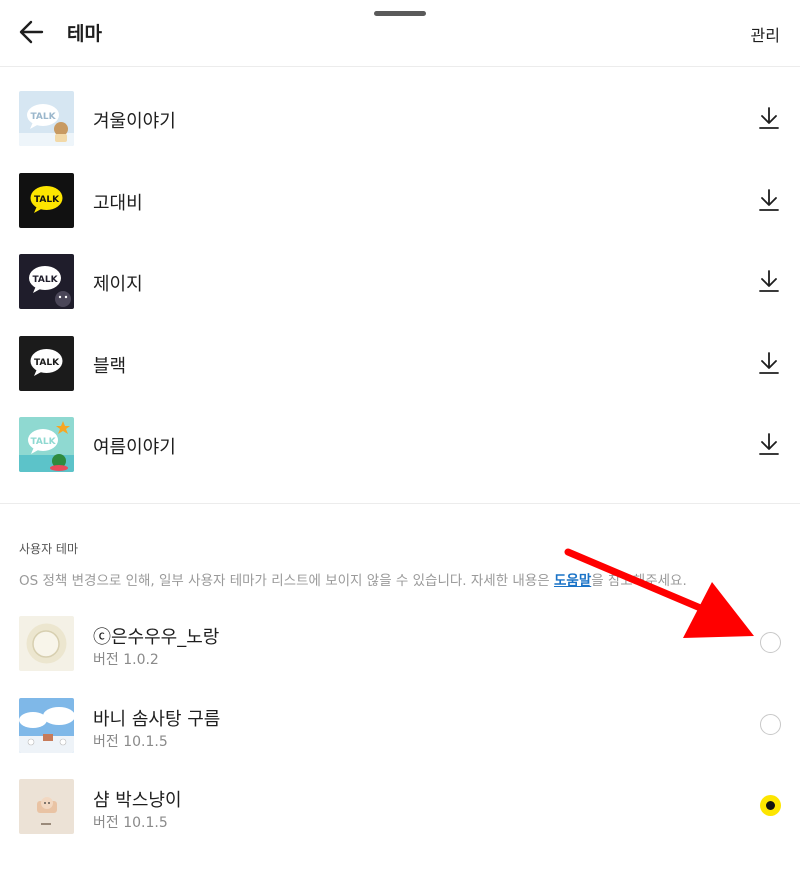  Describe the element at coordinates (134, 121) in the screenshot. I see `theme-name: 겨울이야기` at that location.